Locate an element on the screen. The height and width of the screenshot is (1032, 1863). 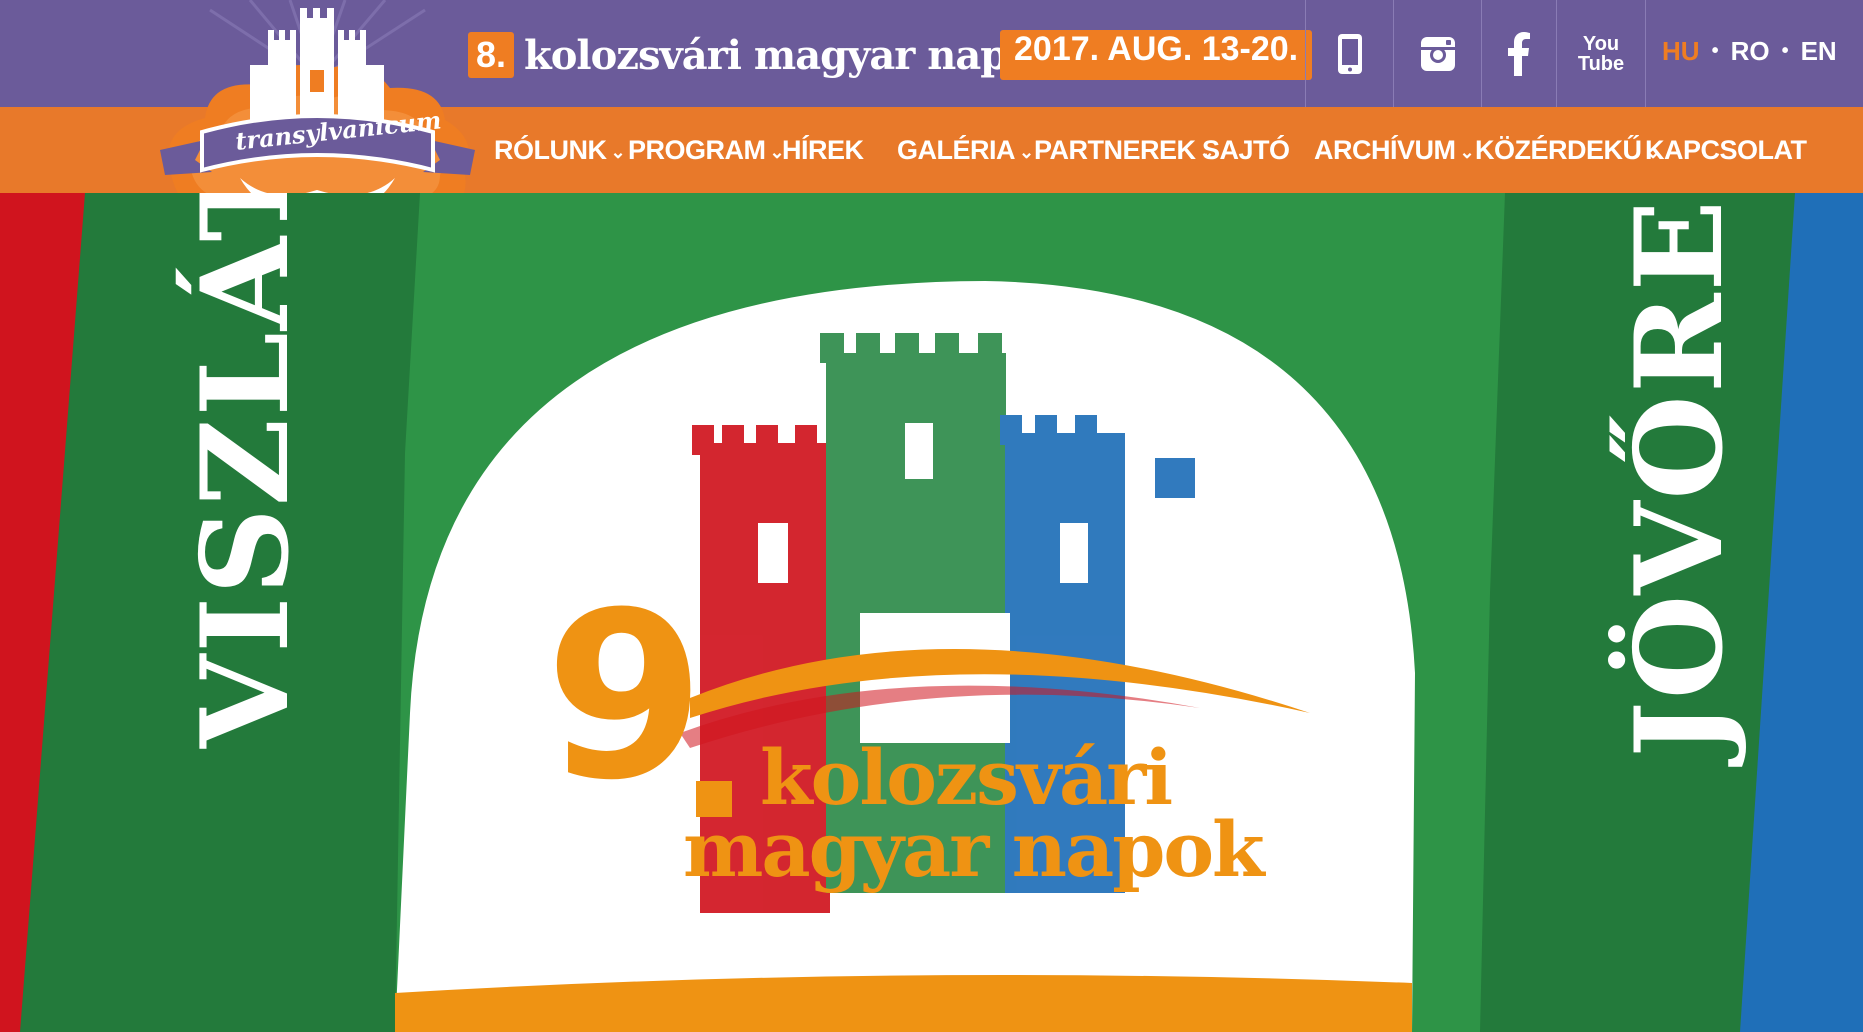
lang-ro: RO is located at coordinates (1750, 51).